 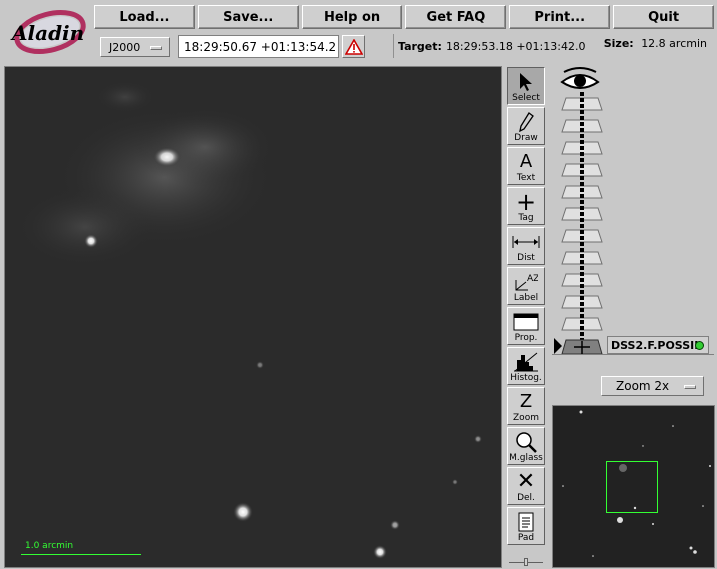 I want to click on tag-tool-button: + Tag, so click(x=526, y=206).